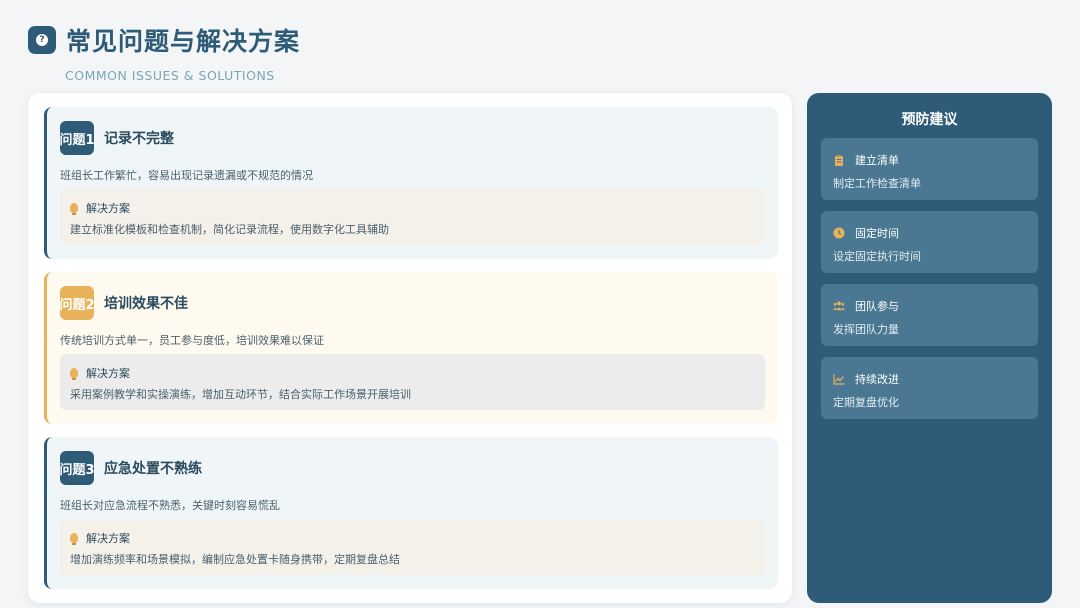 The width and height of the screenshot is (1080, 608). I want to click on clock-icon, so click(839, 233).